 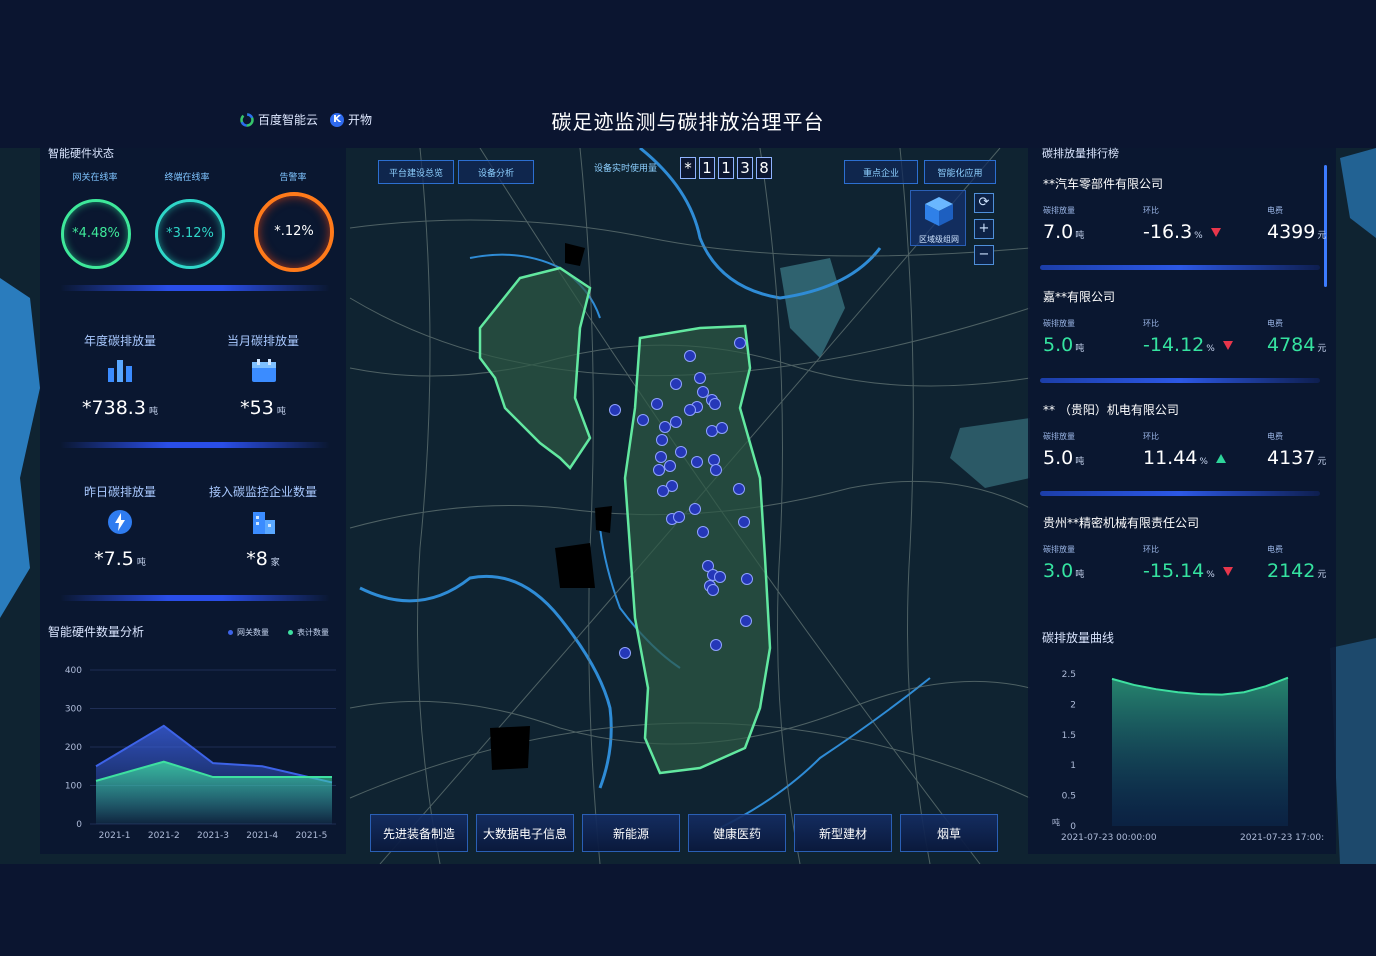 I want to click on power-value: 2142 元, so click(x=1297, y=571).